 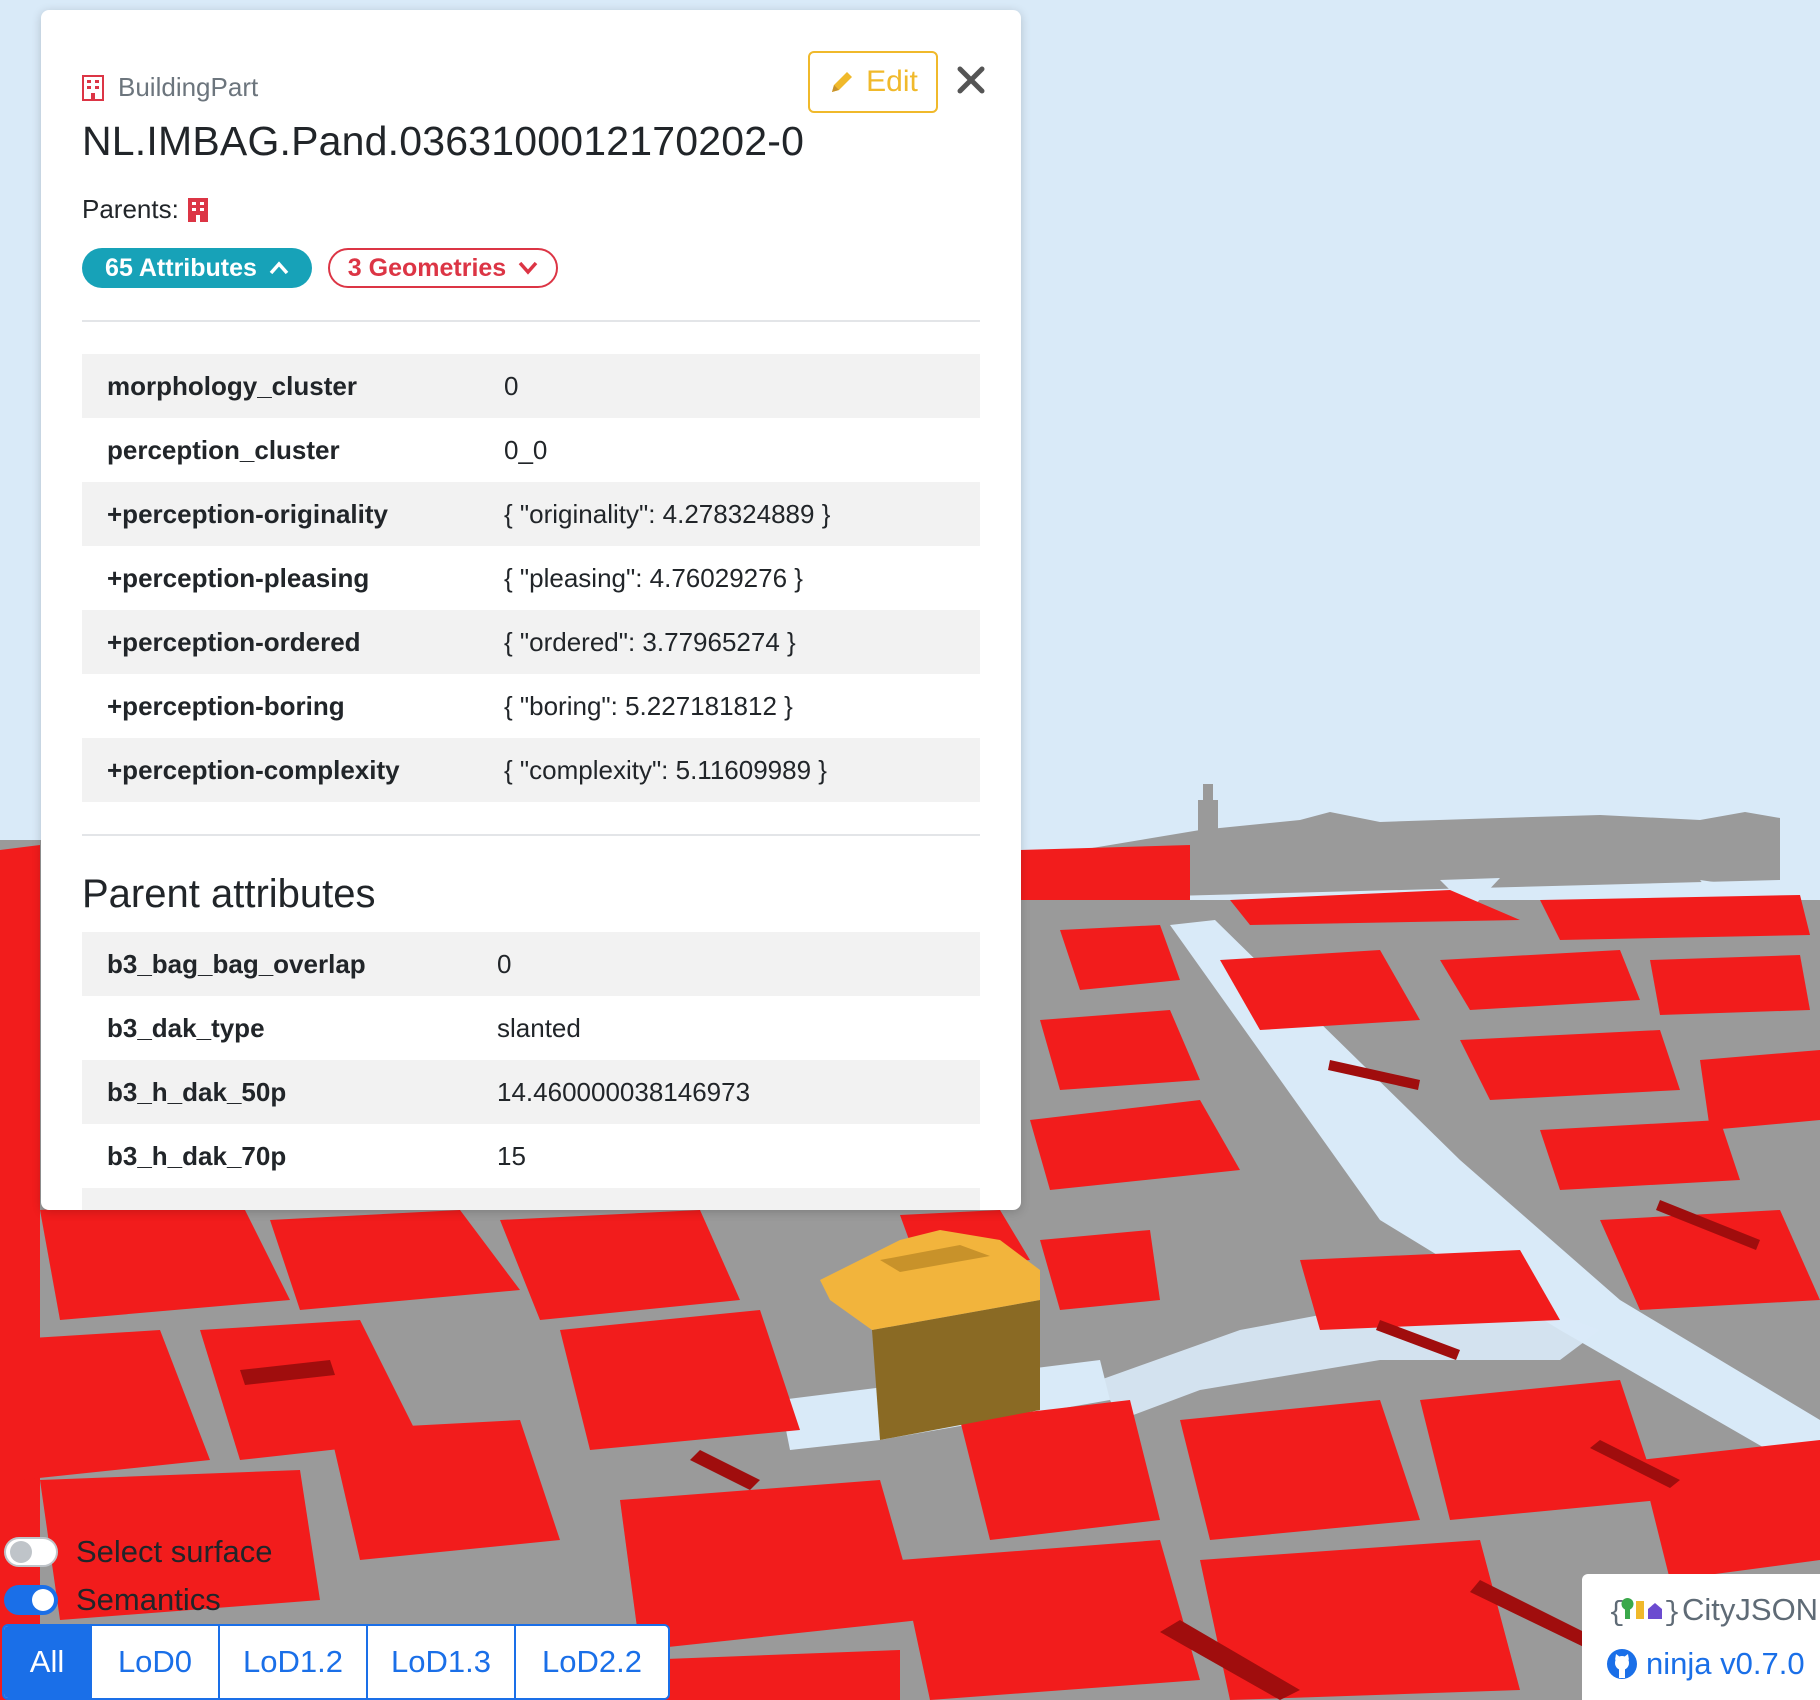 I want to click on select-surface-label: Select surface, so click(x=174, y=1551).